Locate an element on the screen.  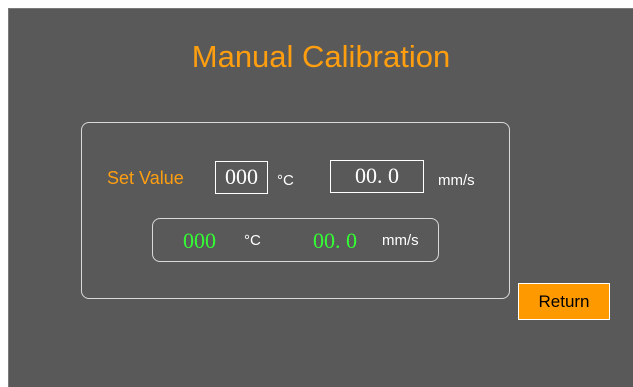
set-value-label: Set Value is located at coordinates (145, 178).